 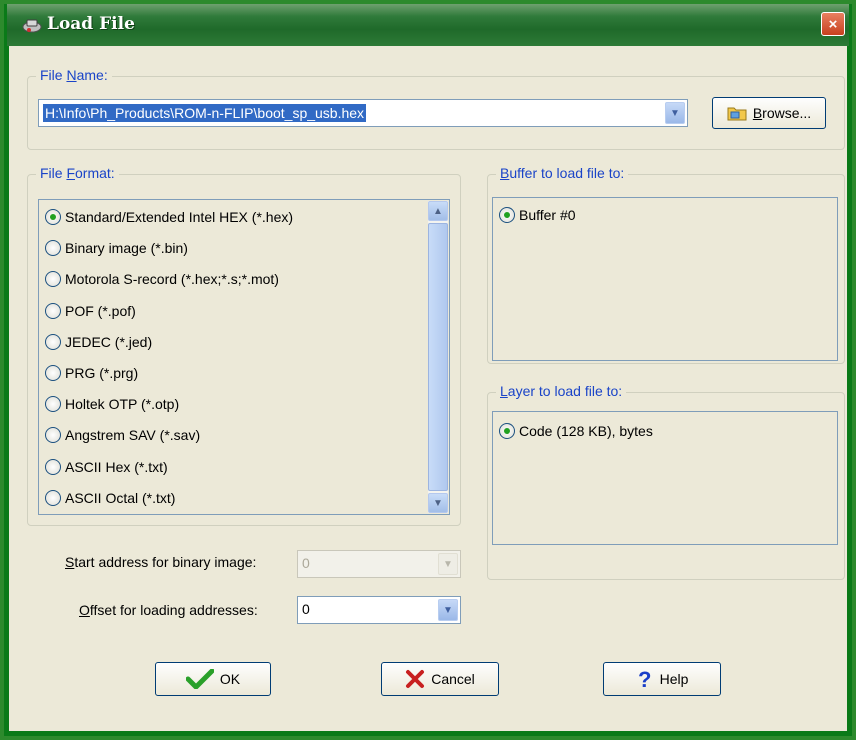 What do you see at coordinates (161, 562) in the screenshot?
I see `start-address-label: Start address for binary image:` at bounding box center [161, 562].